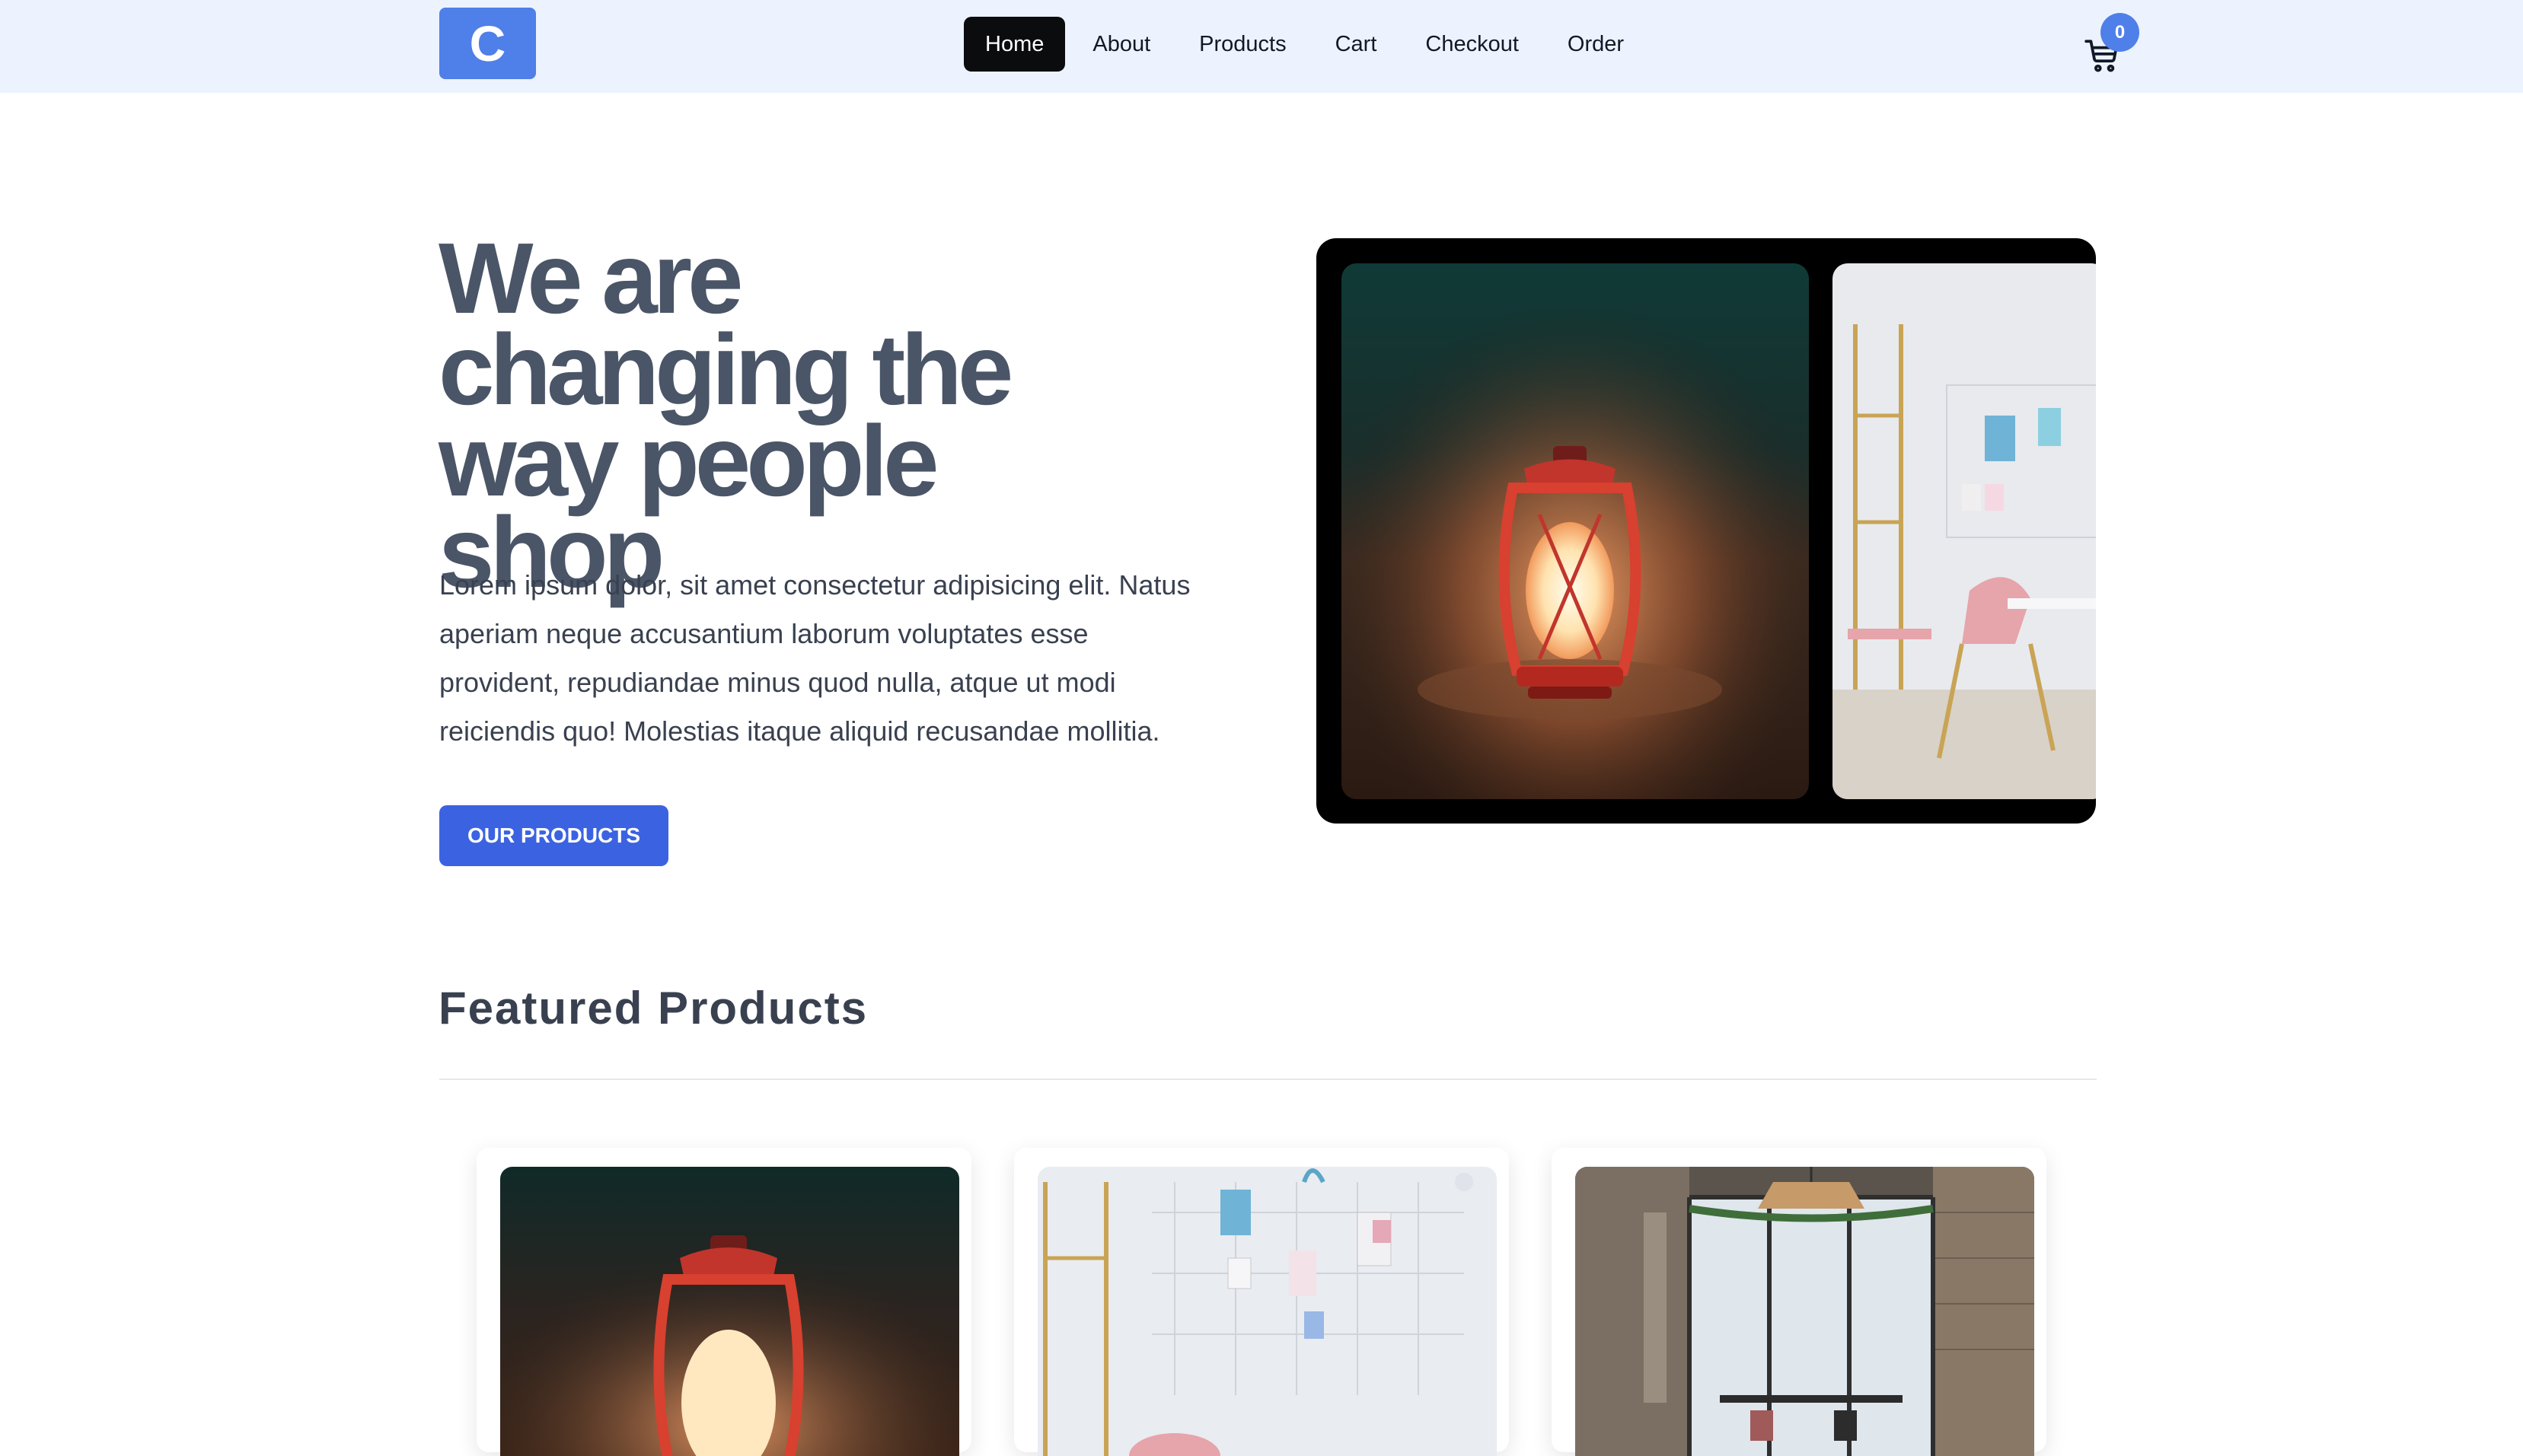  What do you see at coordinates (1595, 44) in the screenshot?
I see `nav-link-order: Order` at bounding box center [1595, 44].